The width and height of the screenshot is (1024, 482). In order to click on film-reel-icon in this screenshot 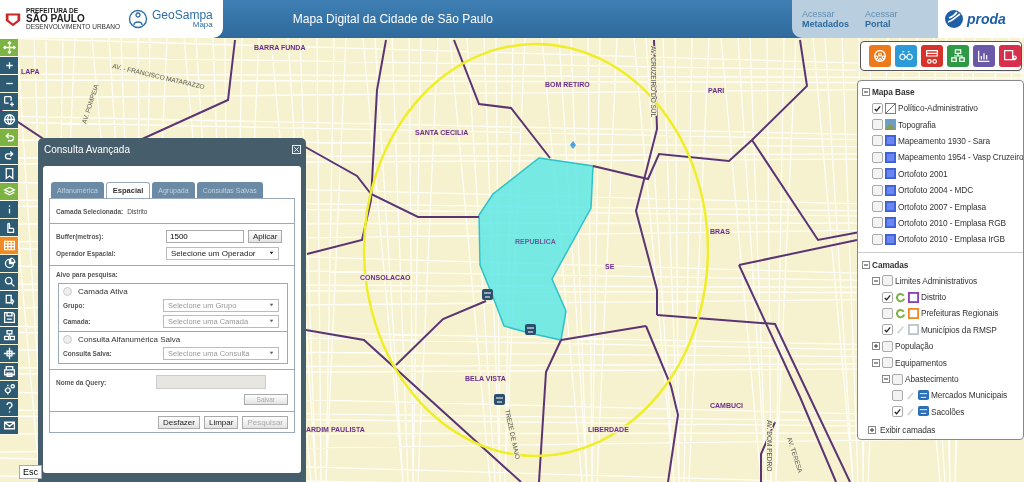, I will do `click(880, 56)`.